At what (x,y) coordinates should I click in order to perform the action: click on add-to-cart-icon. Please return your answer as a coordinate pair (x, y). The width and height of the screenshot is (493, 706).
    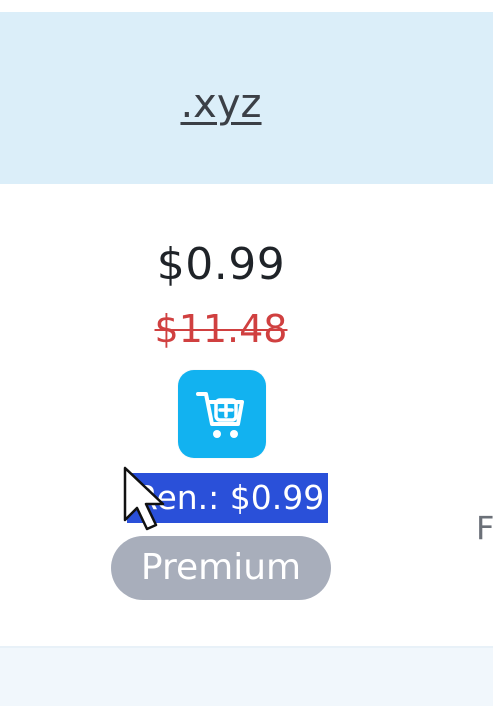
    Looking at the image, I should click on (220, 415).